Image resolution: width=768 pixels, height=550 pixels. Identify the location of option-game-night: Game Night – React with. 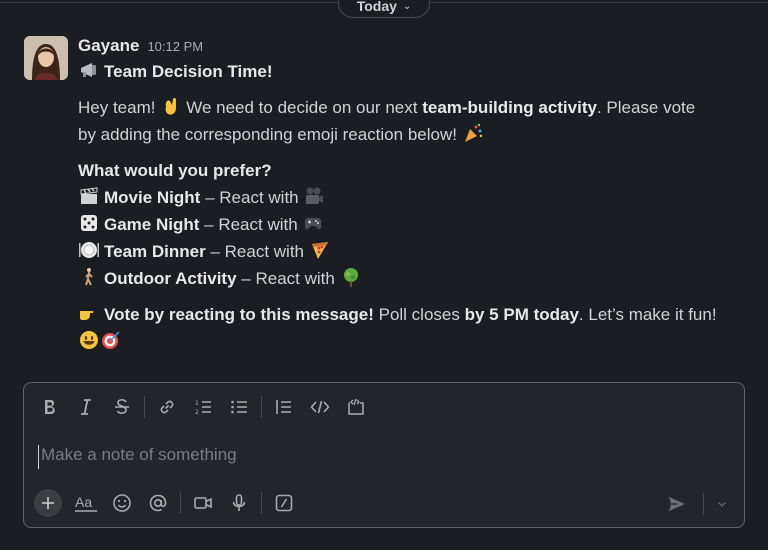
(416, 224).